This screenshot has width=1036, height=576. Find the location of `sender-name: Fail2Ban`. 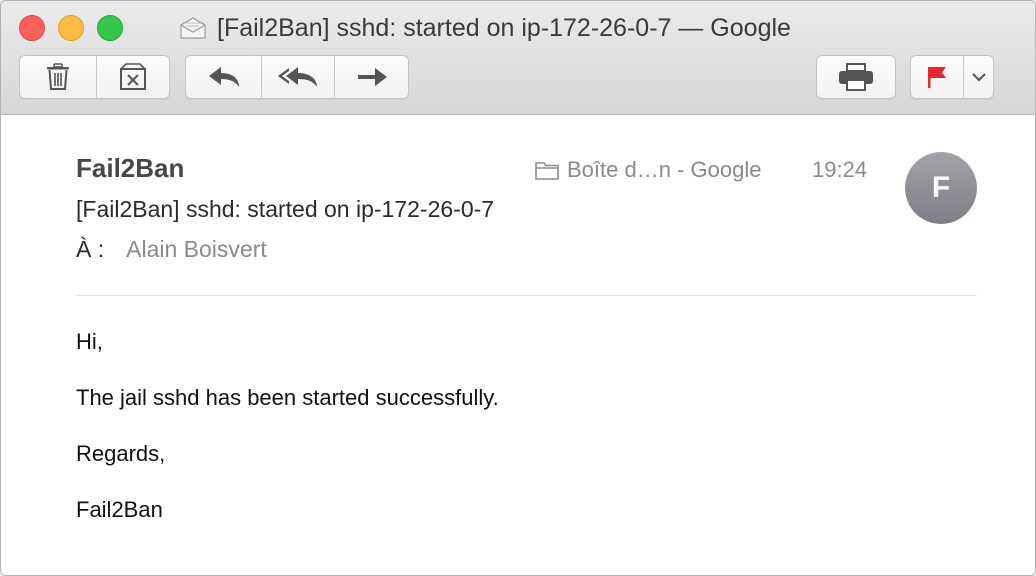

sender-name: Fail2Ban is located at coordinates (130, 168).